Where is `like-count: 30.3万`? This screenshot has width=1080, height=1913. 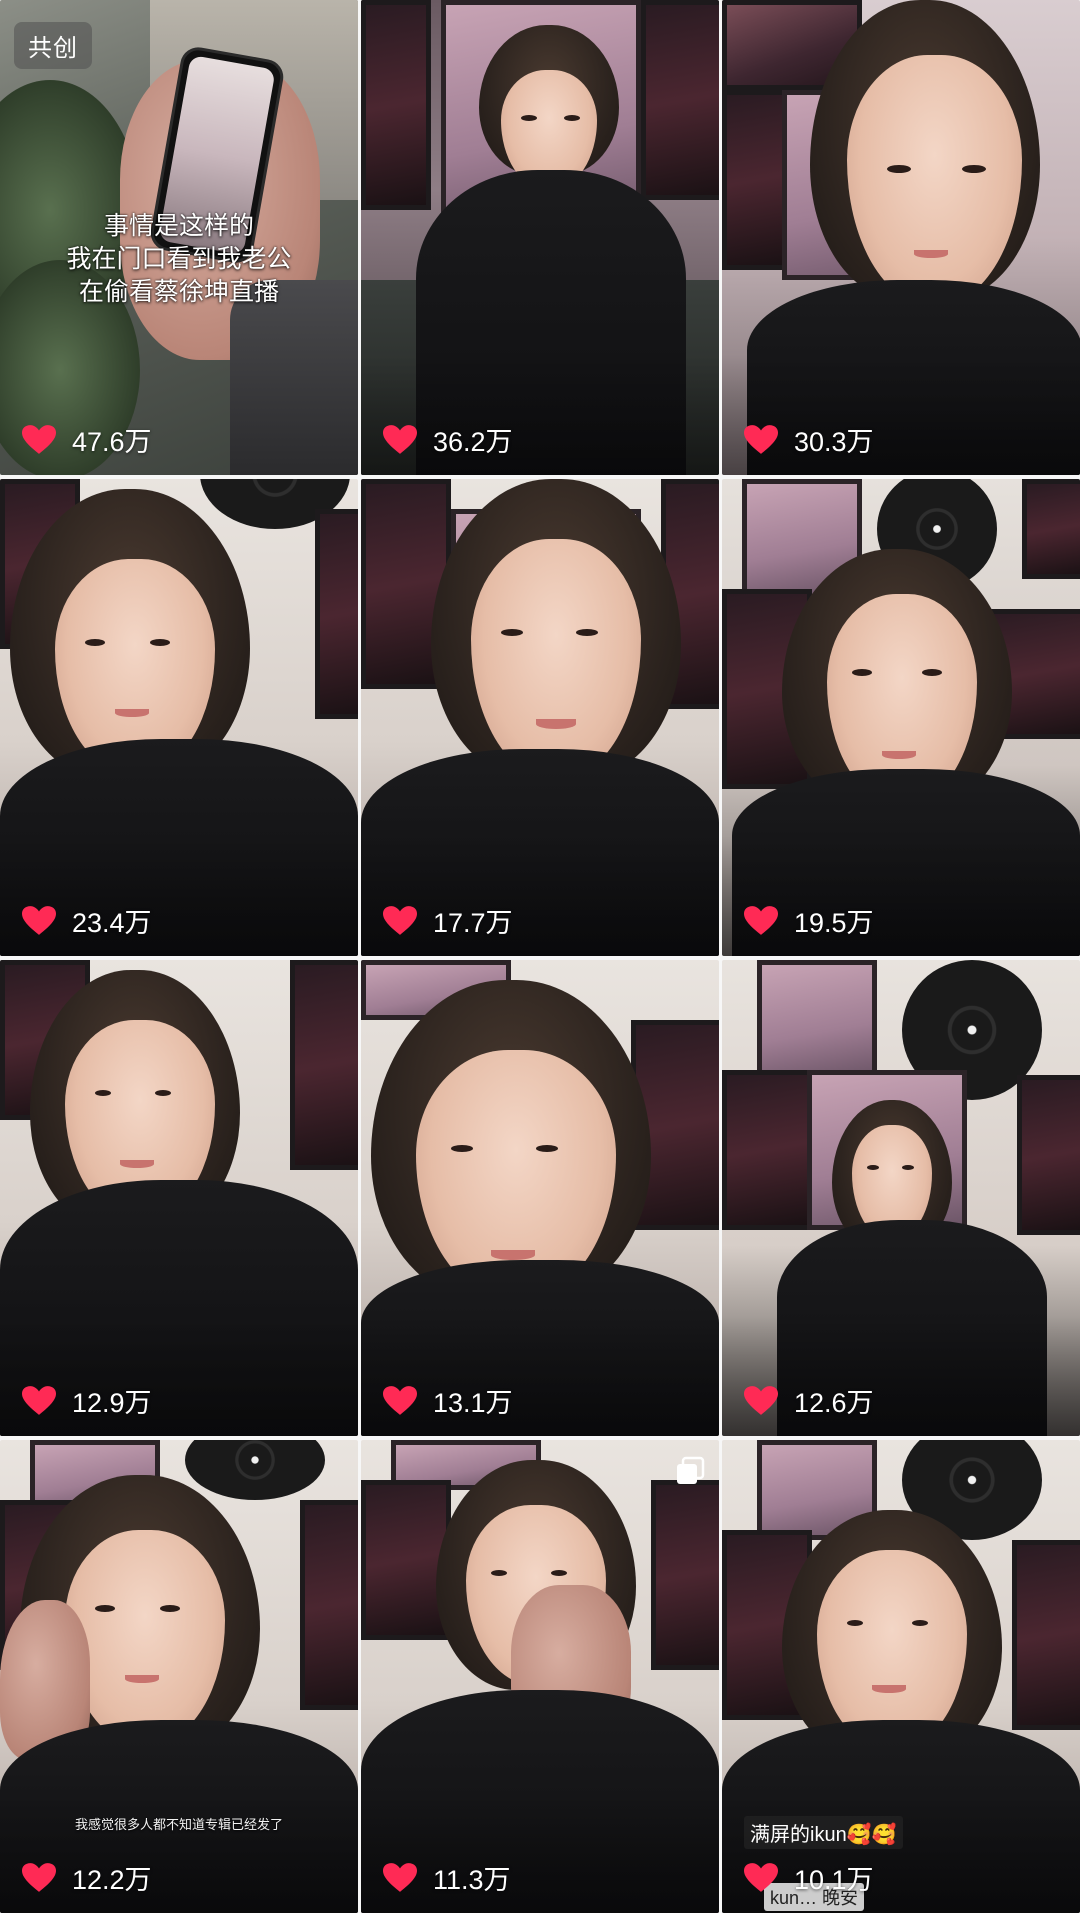 like-count: 30.3万 is located at coordinates (809, 439).